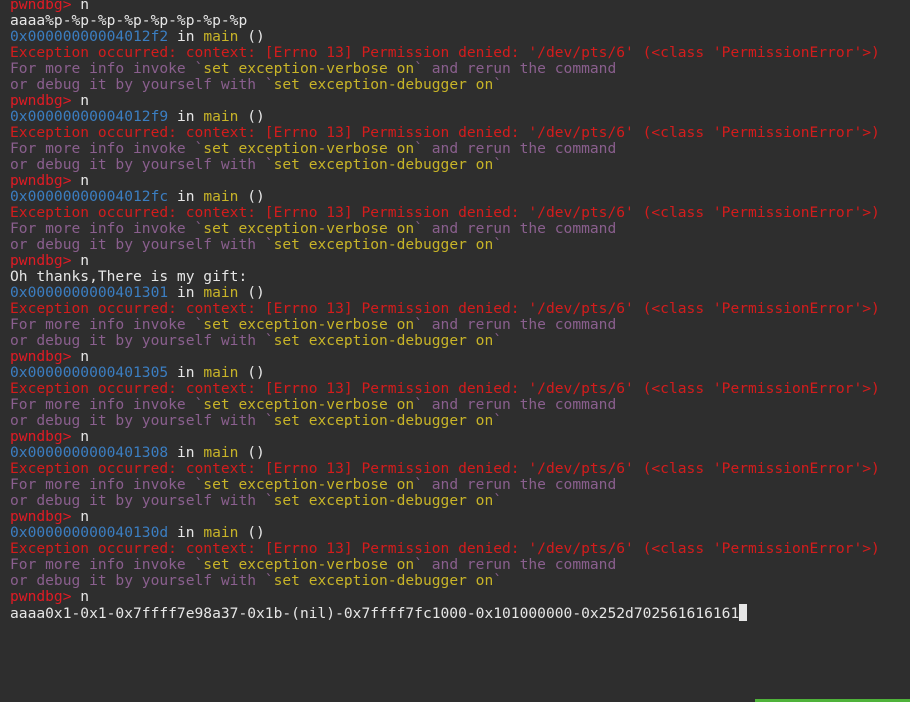 The height and width of the screenshot is (702, 910). Describe the element at coordinates (89, 532) in the screenshot. I see `frame-address: 0x000000000040130d` at that location.